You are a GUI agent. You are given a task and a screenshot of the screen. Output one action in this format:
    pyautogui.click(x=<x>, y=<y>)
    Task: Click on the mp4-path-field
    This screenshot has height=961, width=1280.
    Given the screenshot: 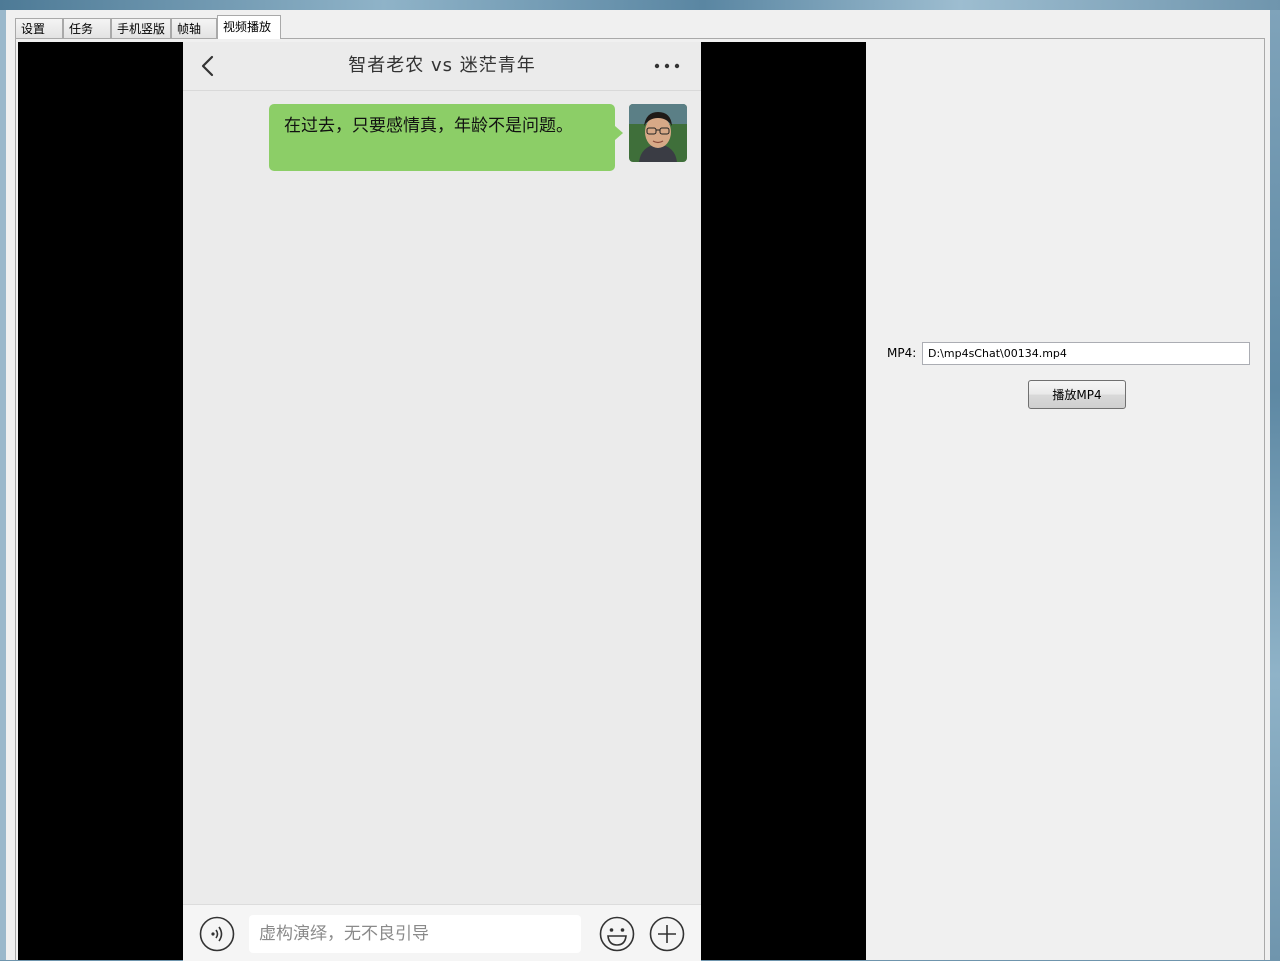 What is the action you would take?
    pyautogui.click(x=1086, y=353)
    